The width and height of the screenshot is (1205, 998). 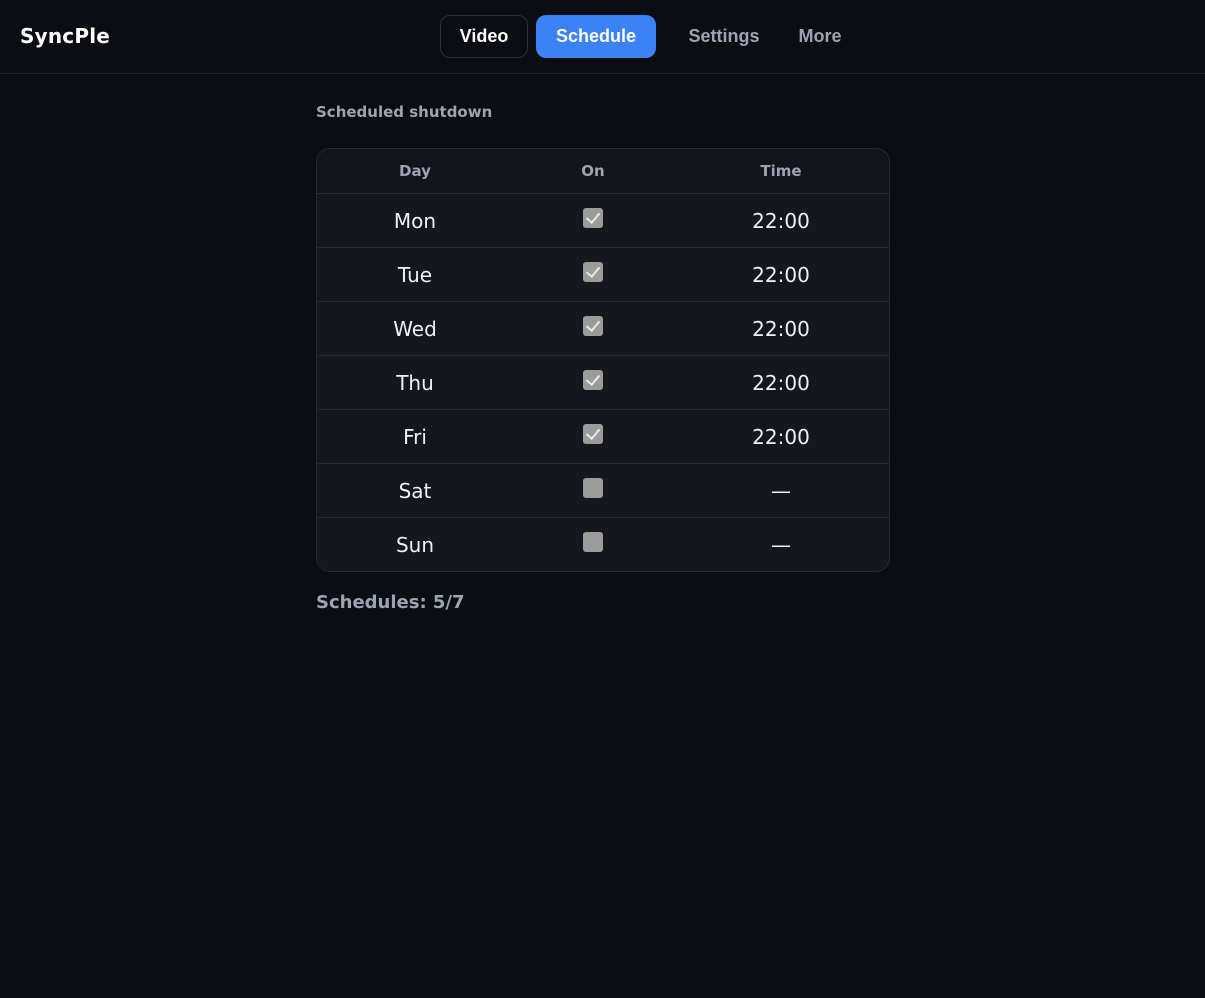 I want to click on tab-bar: Video Schedule Settings More, so click(x=652, y=36).